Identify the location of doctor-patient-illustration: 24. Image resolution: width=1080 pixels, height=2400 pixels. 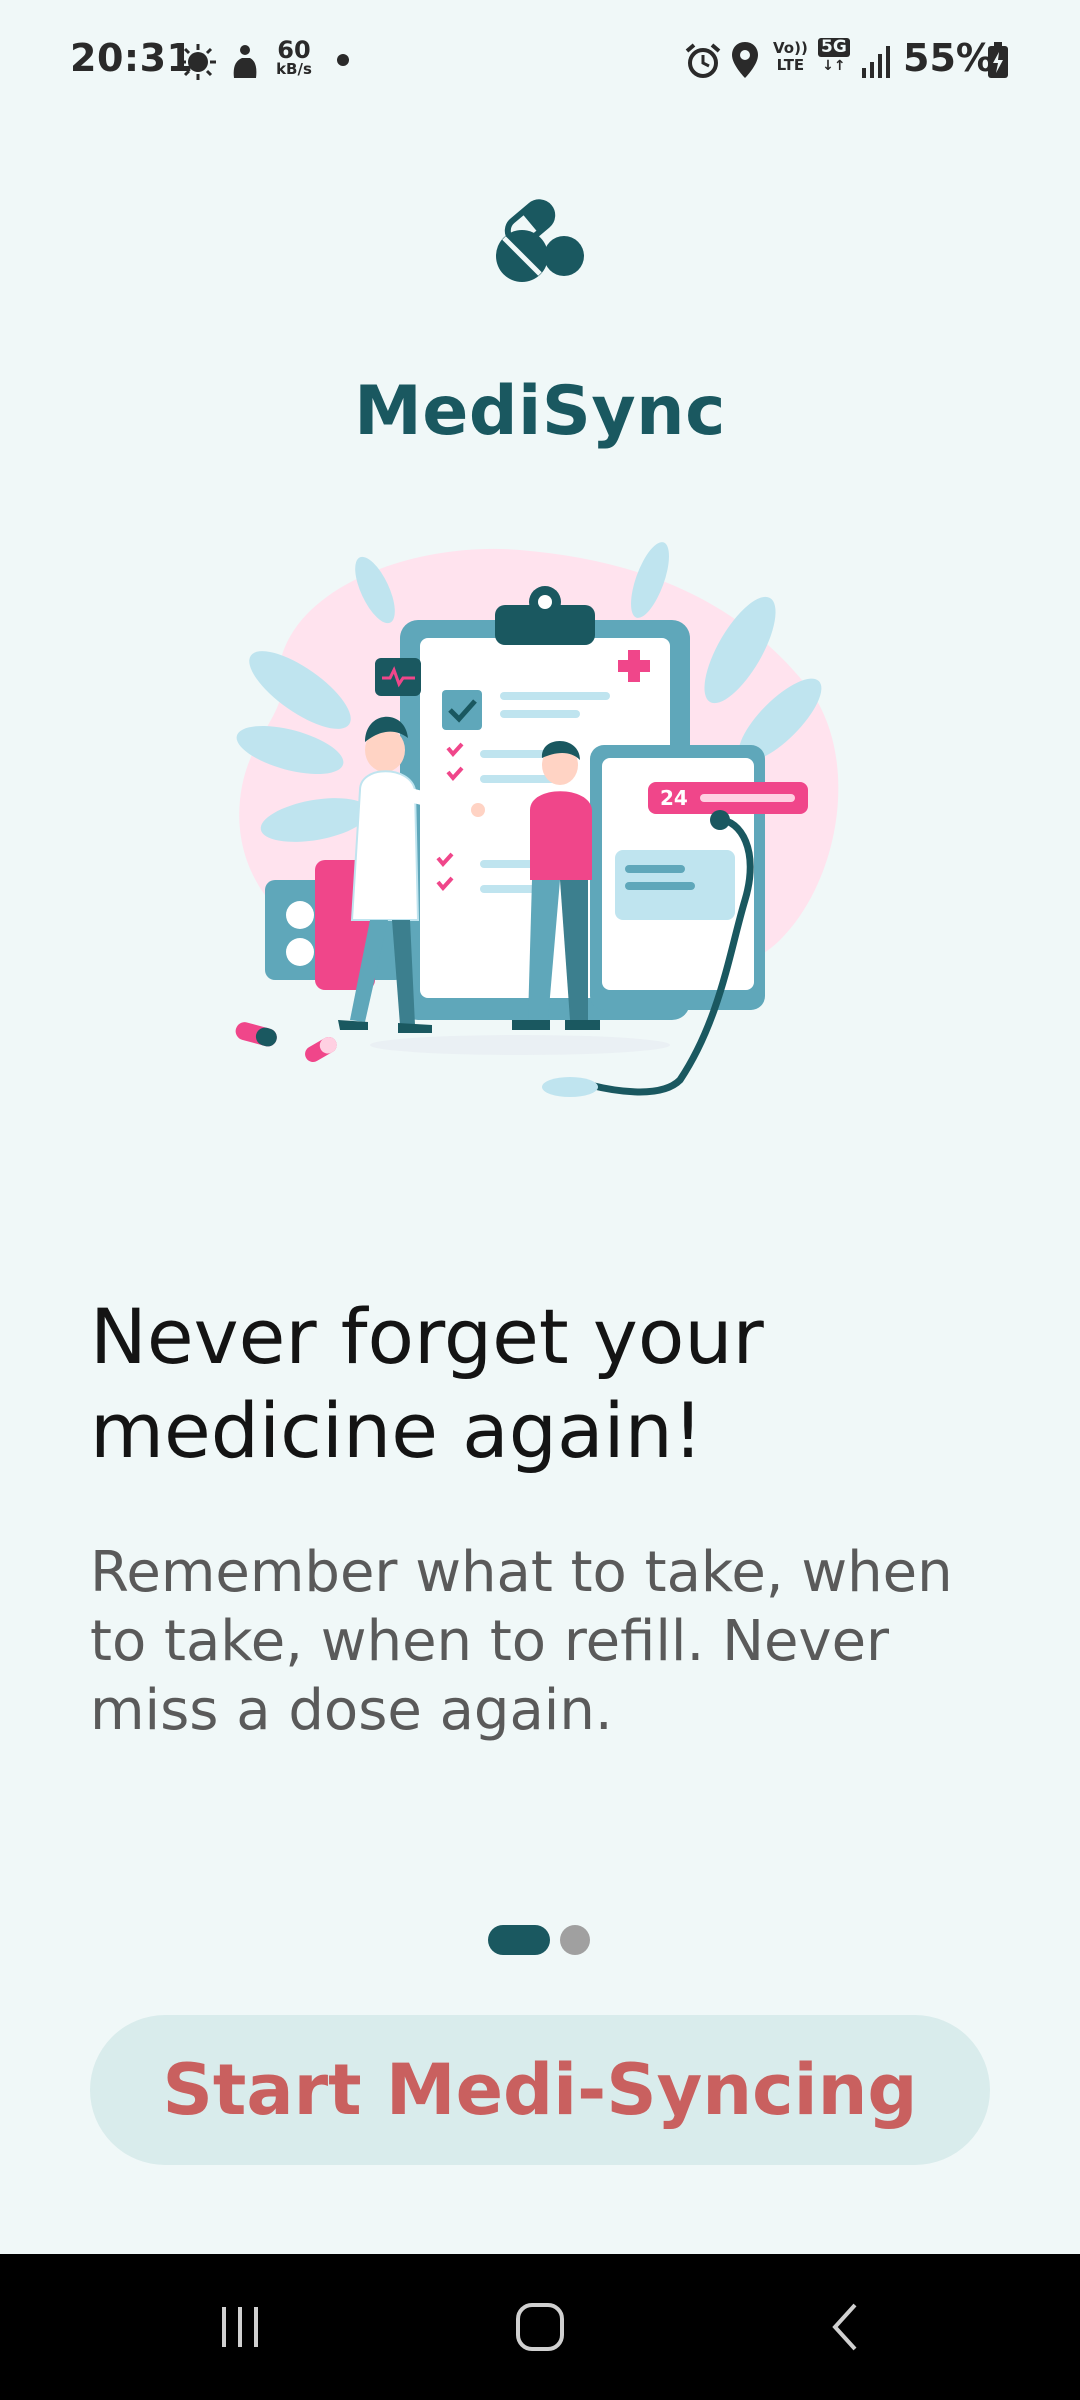
(537, 819).